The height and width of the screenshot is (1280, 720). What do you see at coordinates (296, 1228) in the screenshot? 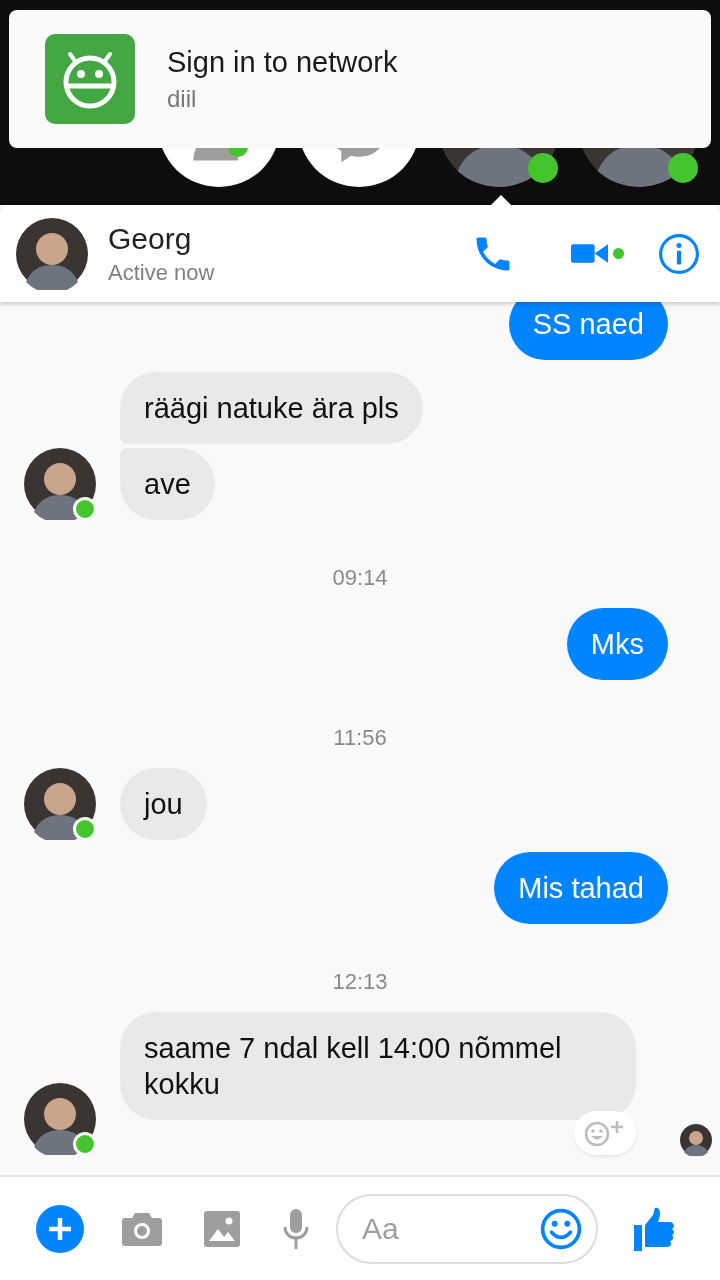
I see `microphone-icon` at bounding box center [296, 1228].